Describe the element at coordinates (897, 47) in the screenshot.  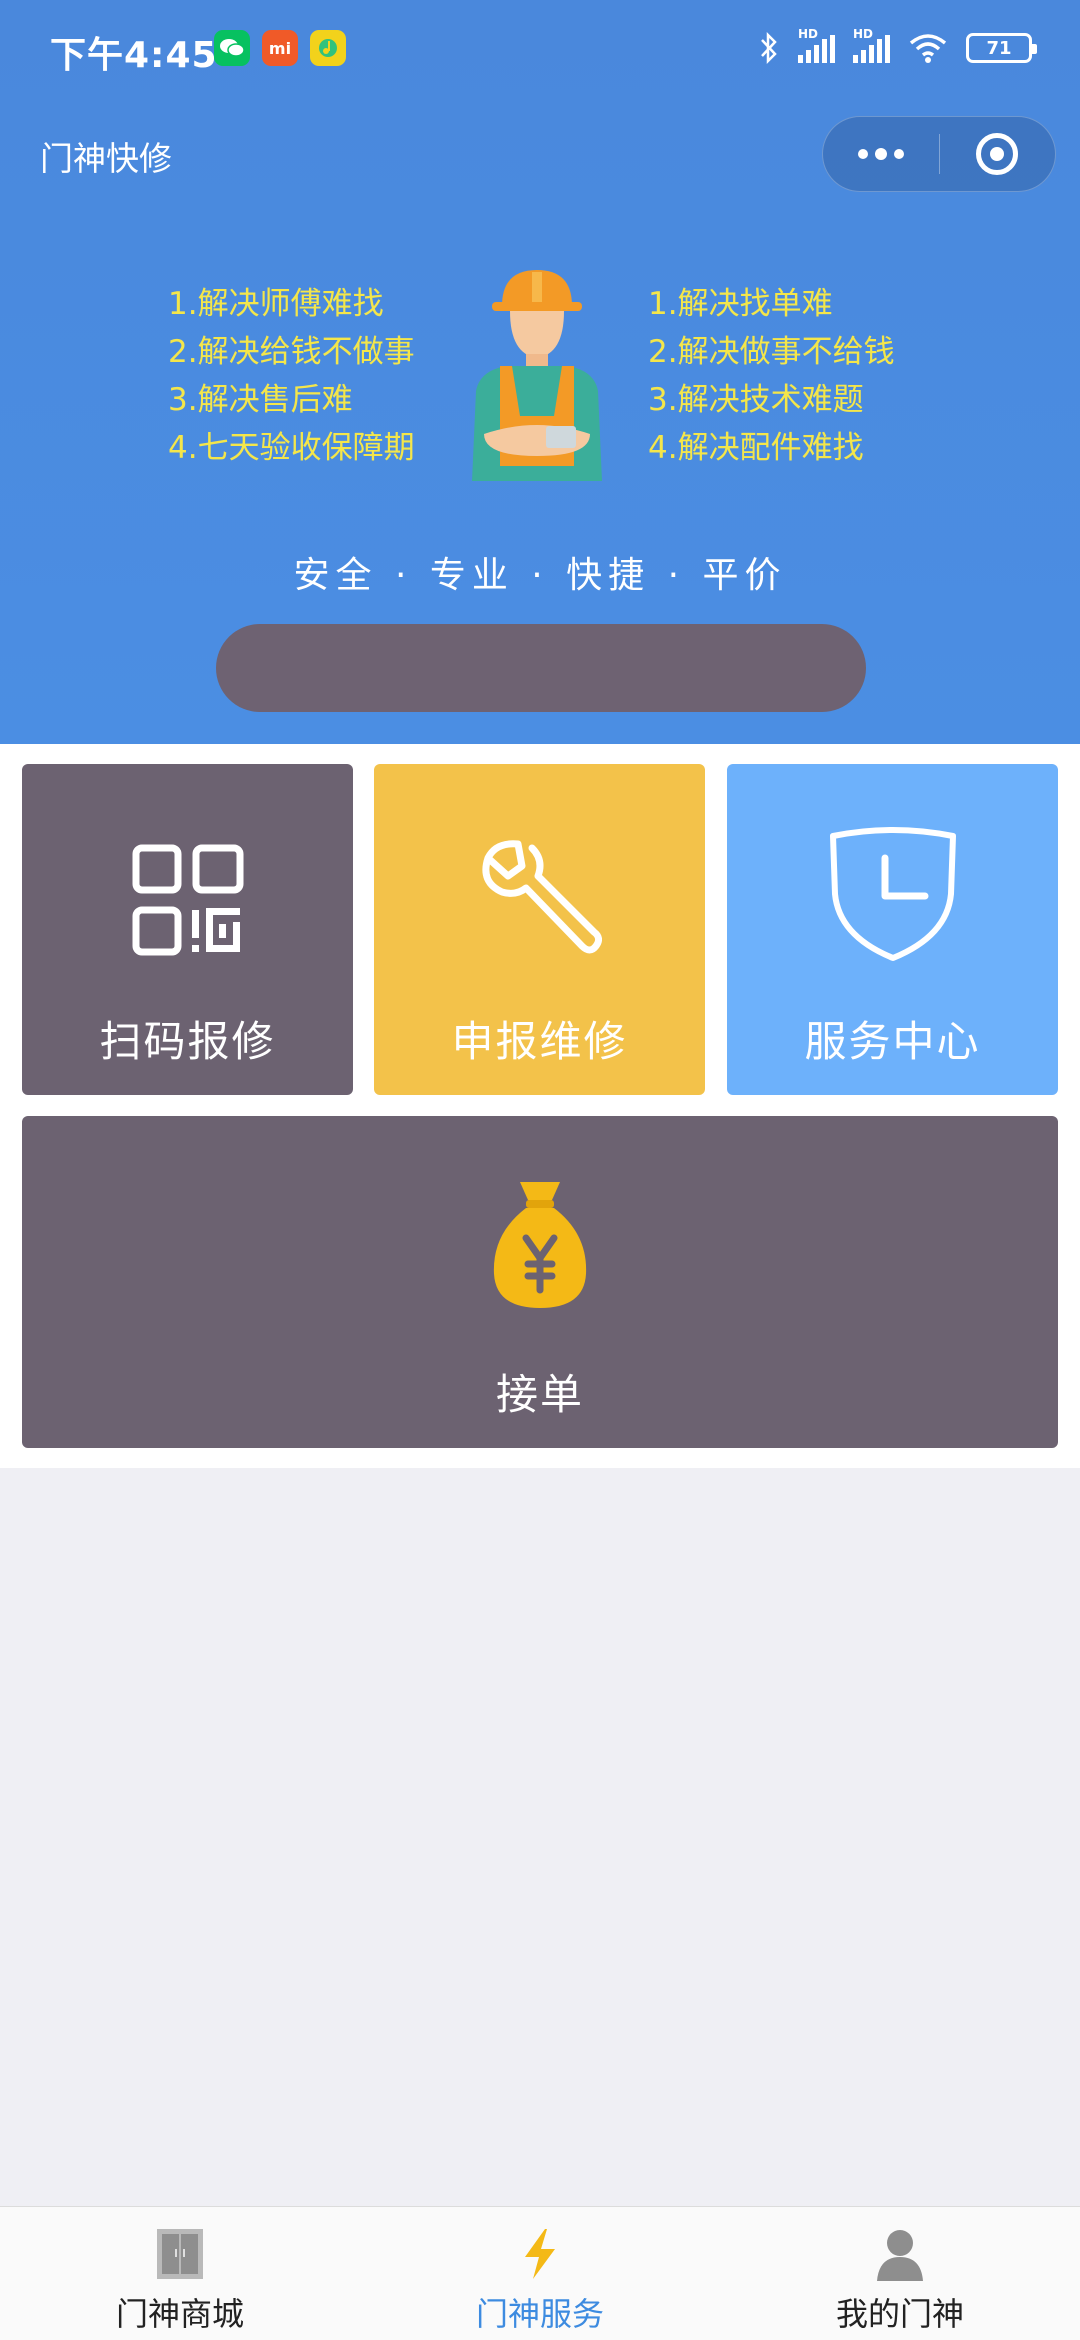
I see `status-icons: HD HD 71` at that location.